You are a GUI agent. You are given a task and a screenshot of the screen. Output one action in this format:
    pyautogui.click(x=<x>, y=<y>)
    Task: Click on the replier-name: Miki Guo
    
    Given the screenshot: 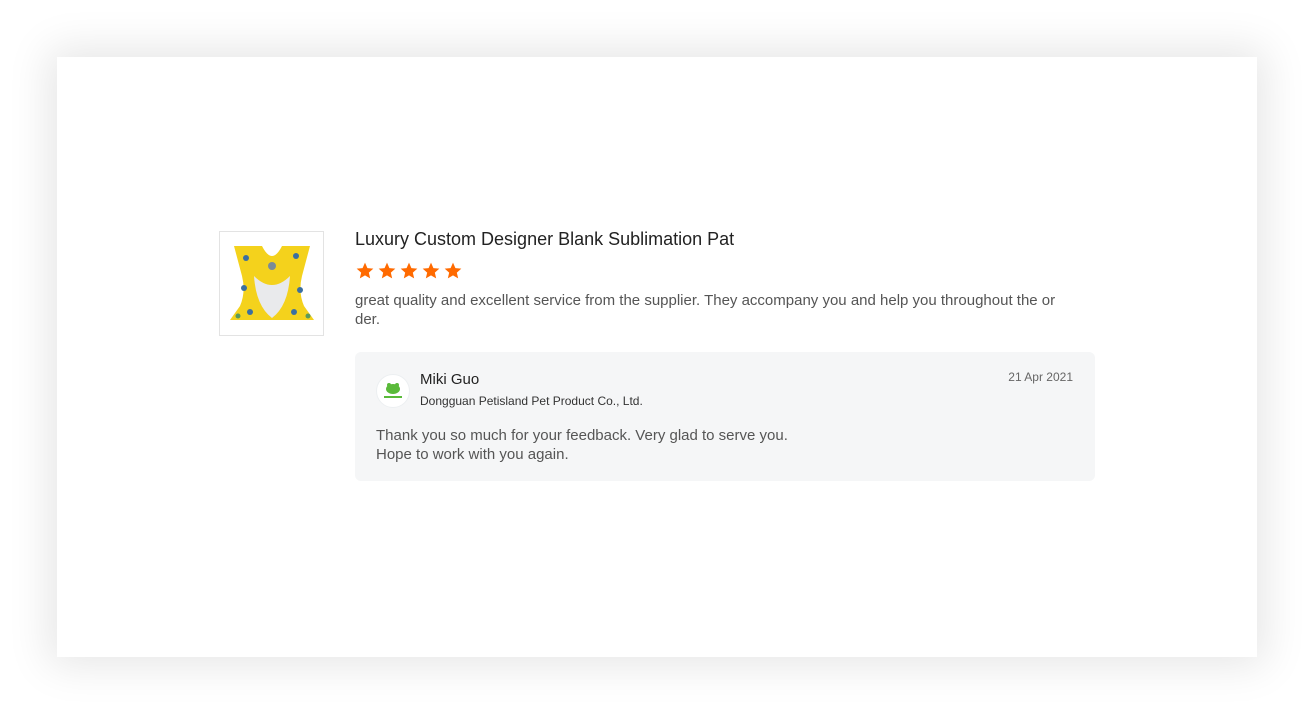 What is the action you would take?
    pyautogui.click(x=450, y=379)
    